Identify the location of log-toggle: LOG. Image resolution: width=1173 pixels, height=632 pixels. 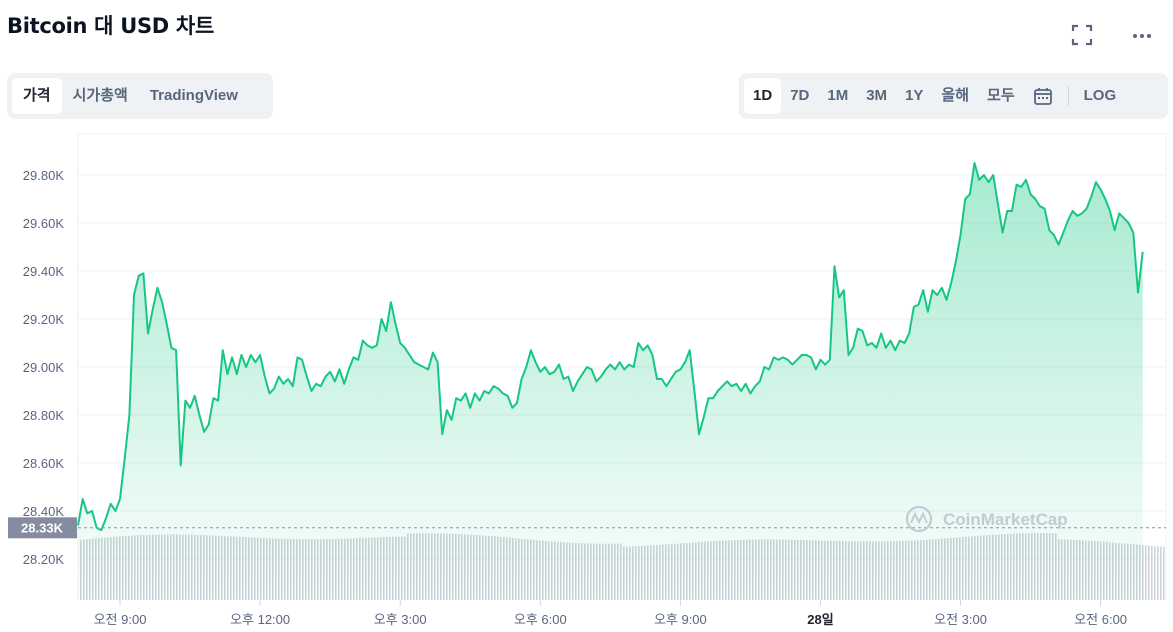
(1100, 96).